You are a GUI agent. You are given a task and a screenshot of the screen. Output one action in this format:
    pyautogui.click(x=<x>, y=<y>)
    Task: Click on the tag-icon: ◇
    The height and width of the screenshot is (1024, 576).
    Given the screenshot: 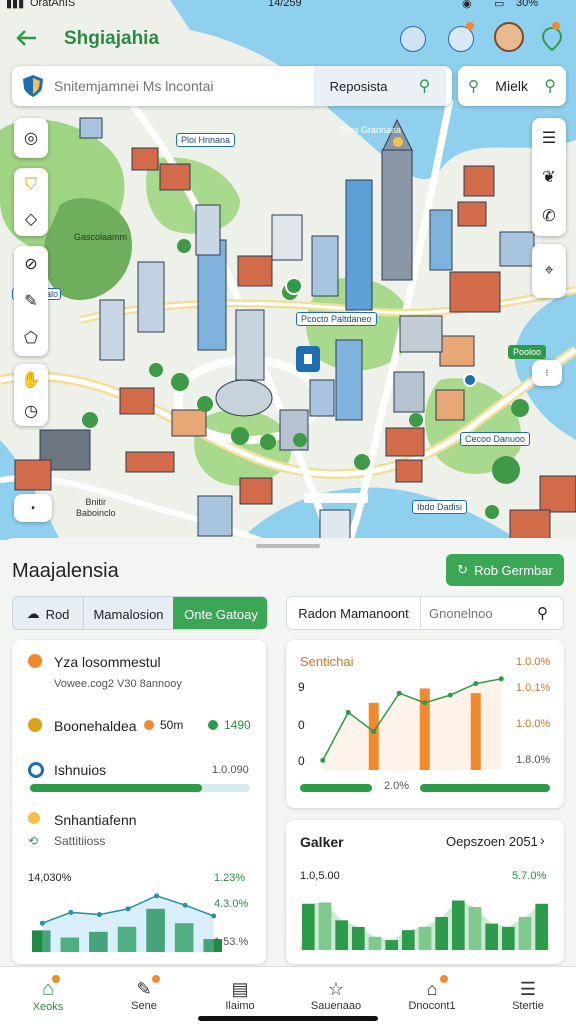 What is the action you would take?
    pyautogui.click(x=31, y=219)
    